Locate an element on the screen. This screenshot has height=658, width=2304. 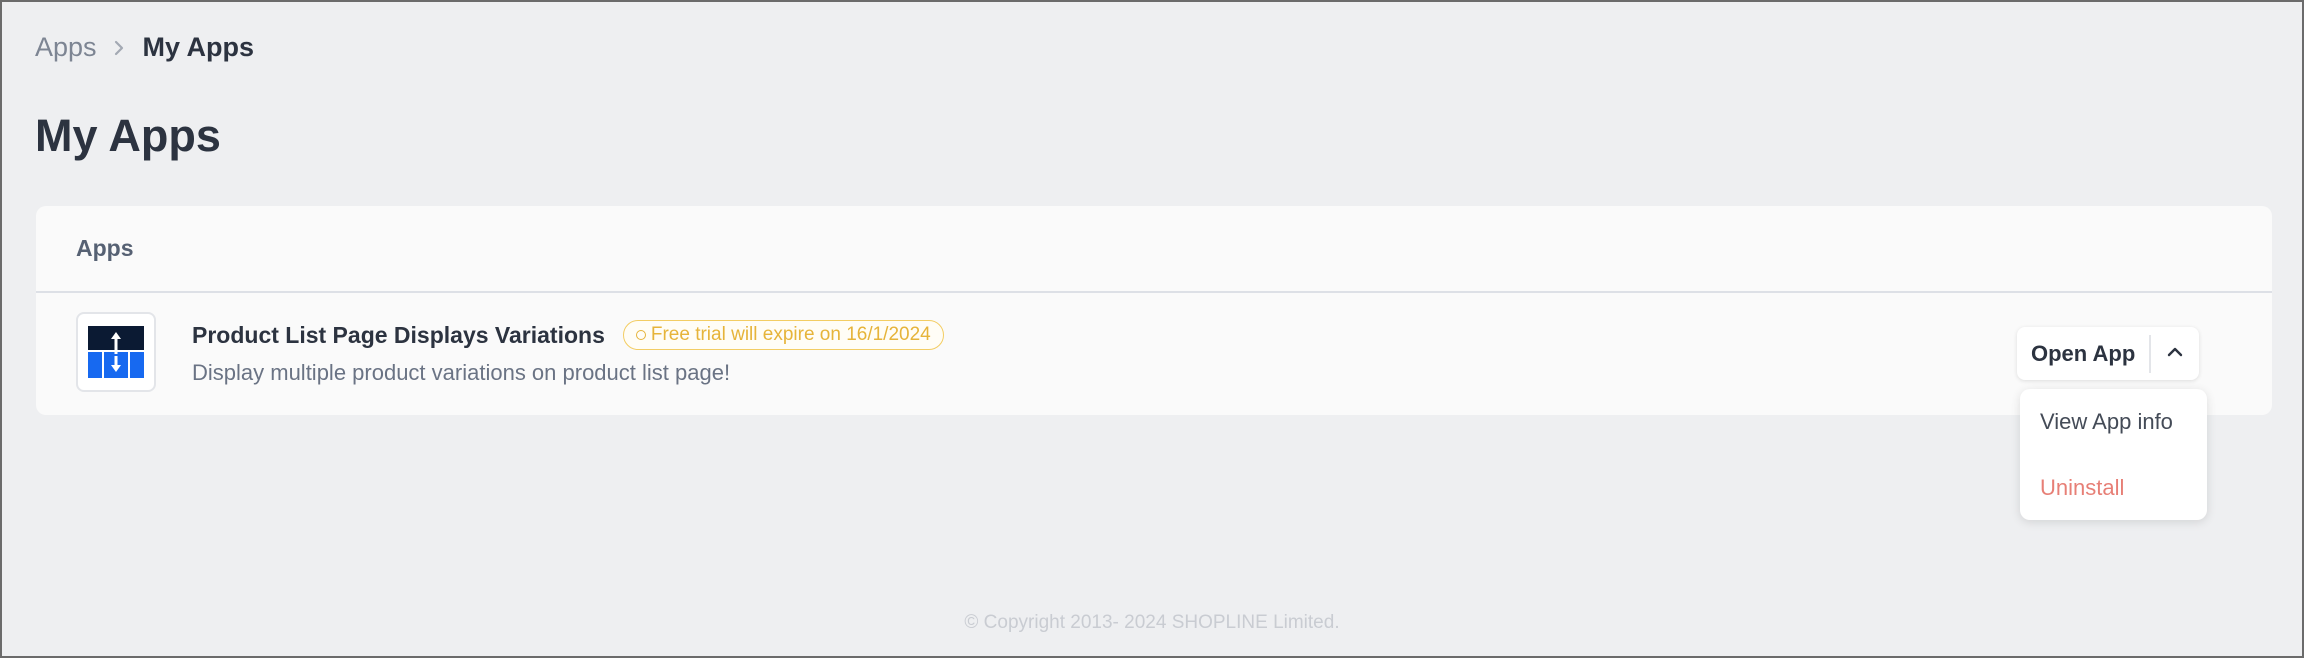
open-app-split-button: Open App is located at coordinates (2108, 353).